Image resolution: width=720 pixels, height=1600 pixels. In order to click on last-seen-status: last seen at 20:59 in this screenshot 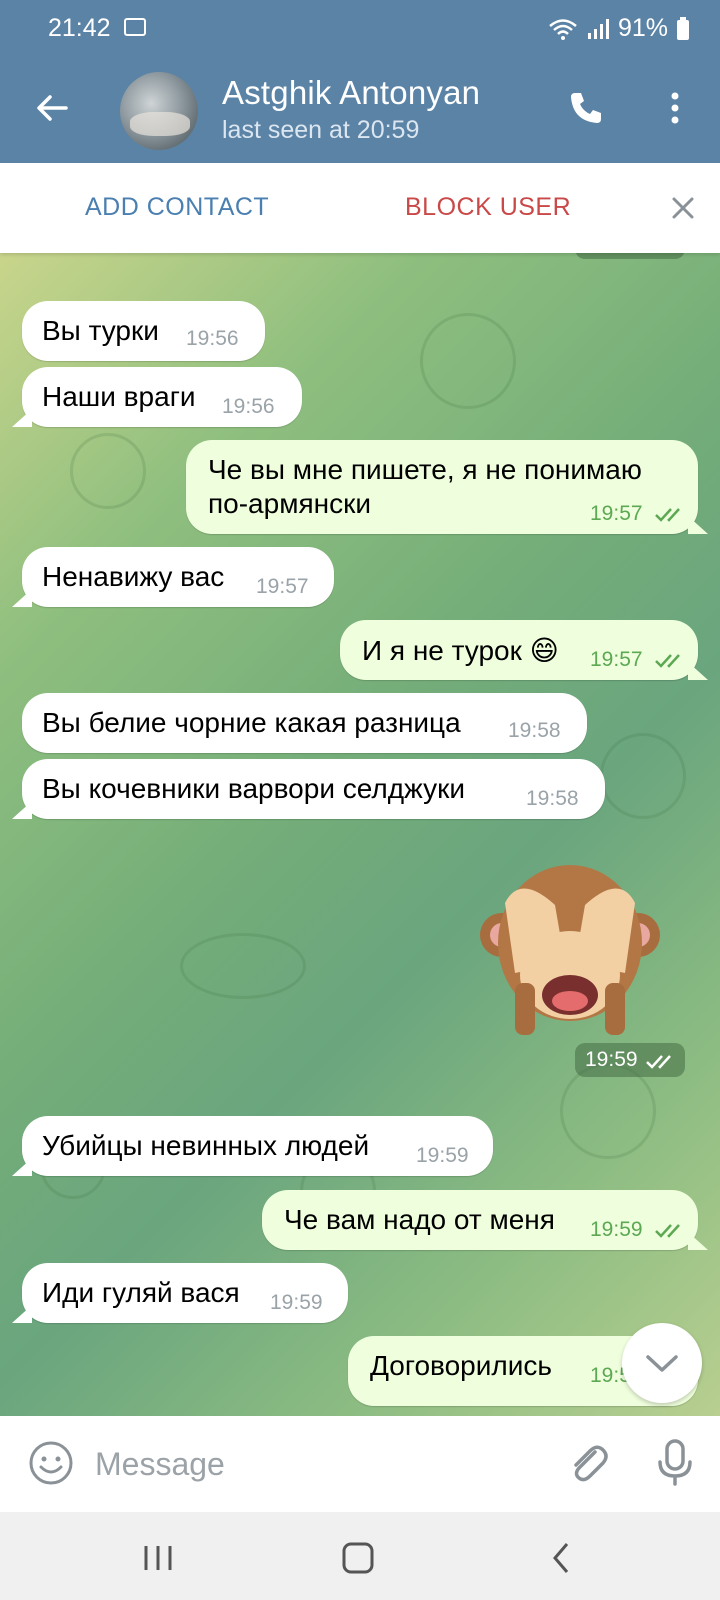, I will do `click(321, 130)`.